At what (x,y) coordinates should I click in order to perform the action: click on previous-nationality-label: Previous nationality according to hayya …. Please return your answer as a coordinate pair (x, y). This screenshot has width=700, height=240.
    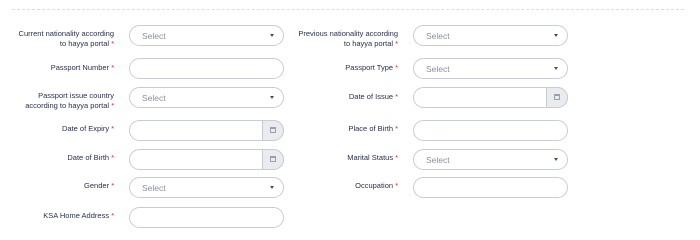
    Looking at the image, I should click on (348, 38).